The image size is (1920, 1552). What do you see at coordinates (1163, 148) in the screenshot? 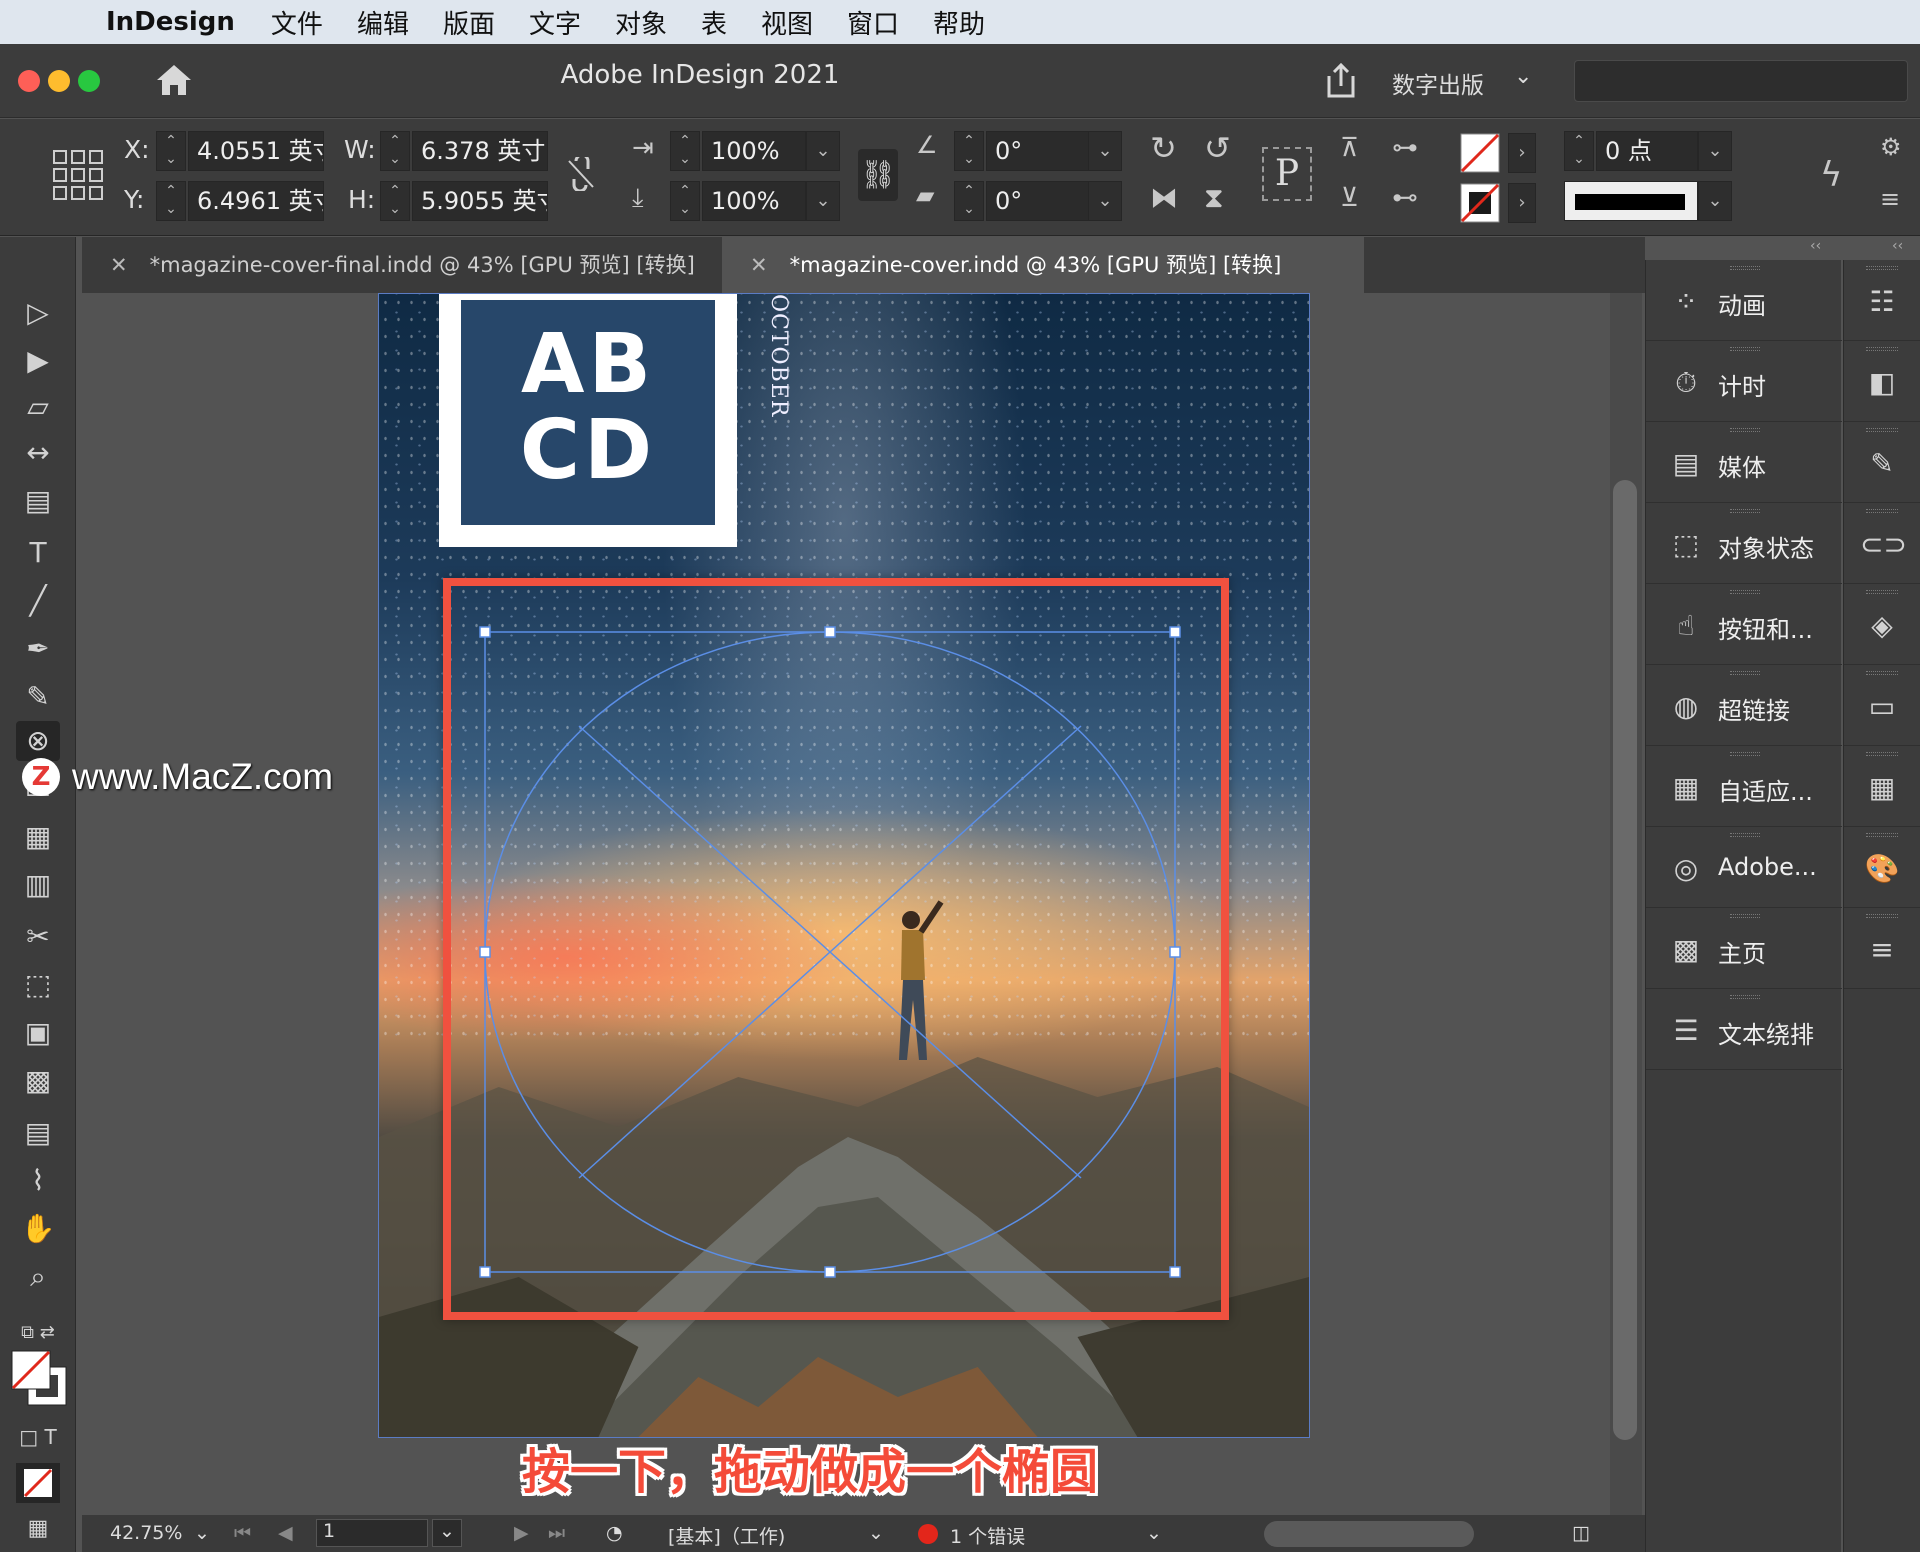
I see `rotate-clockwise-icon: ↻` at bounding box center [1163, 148].